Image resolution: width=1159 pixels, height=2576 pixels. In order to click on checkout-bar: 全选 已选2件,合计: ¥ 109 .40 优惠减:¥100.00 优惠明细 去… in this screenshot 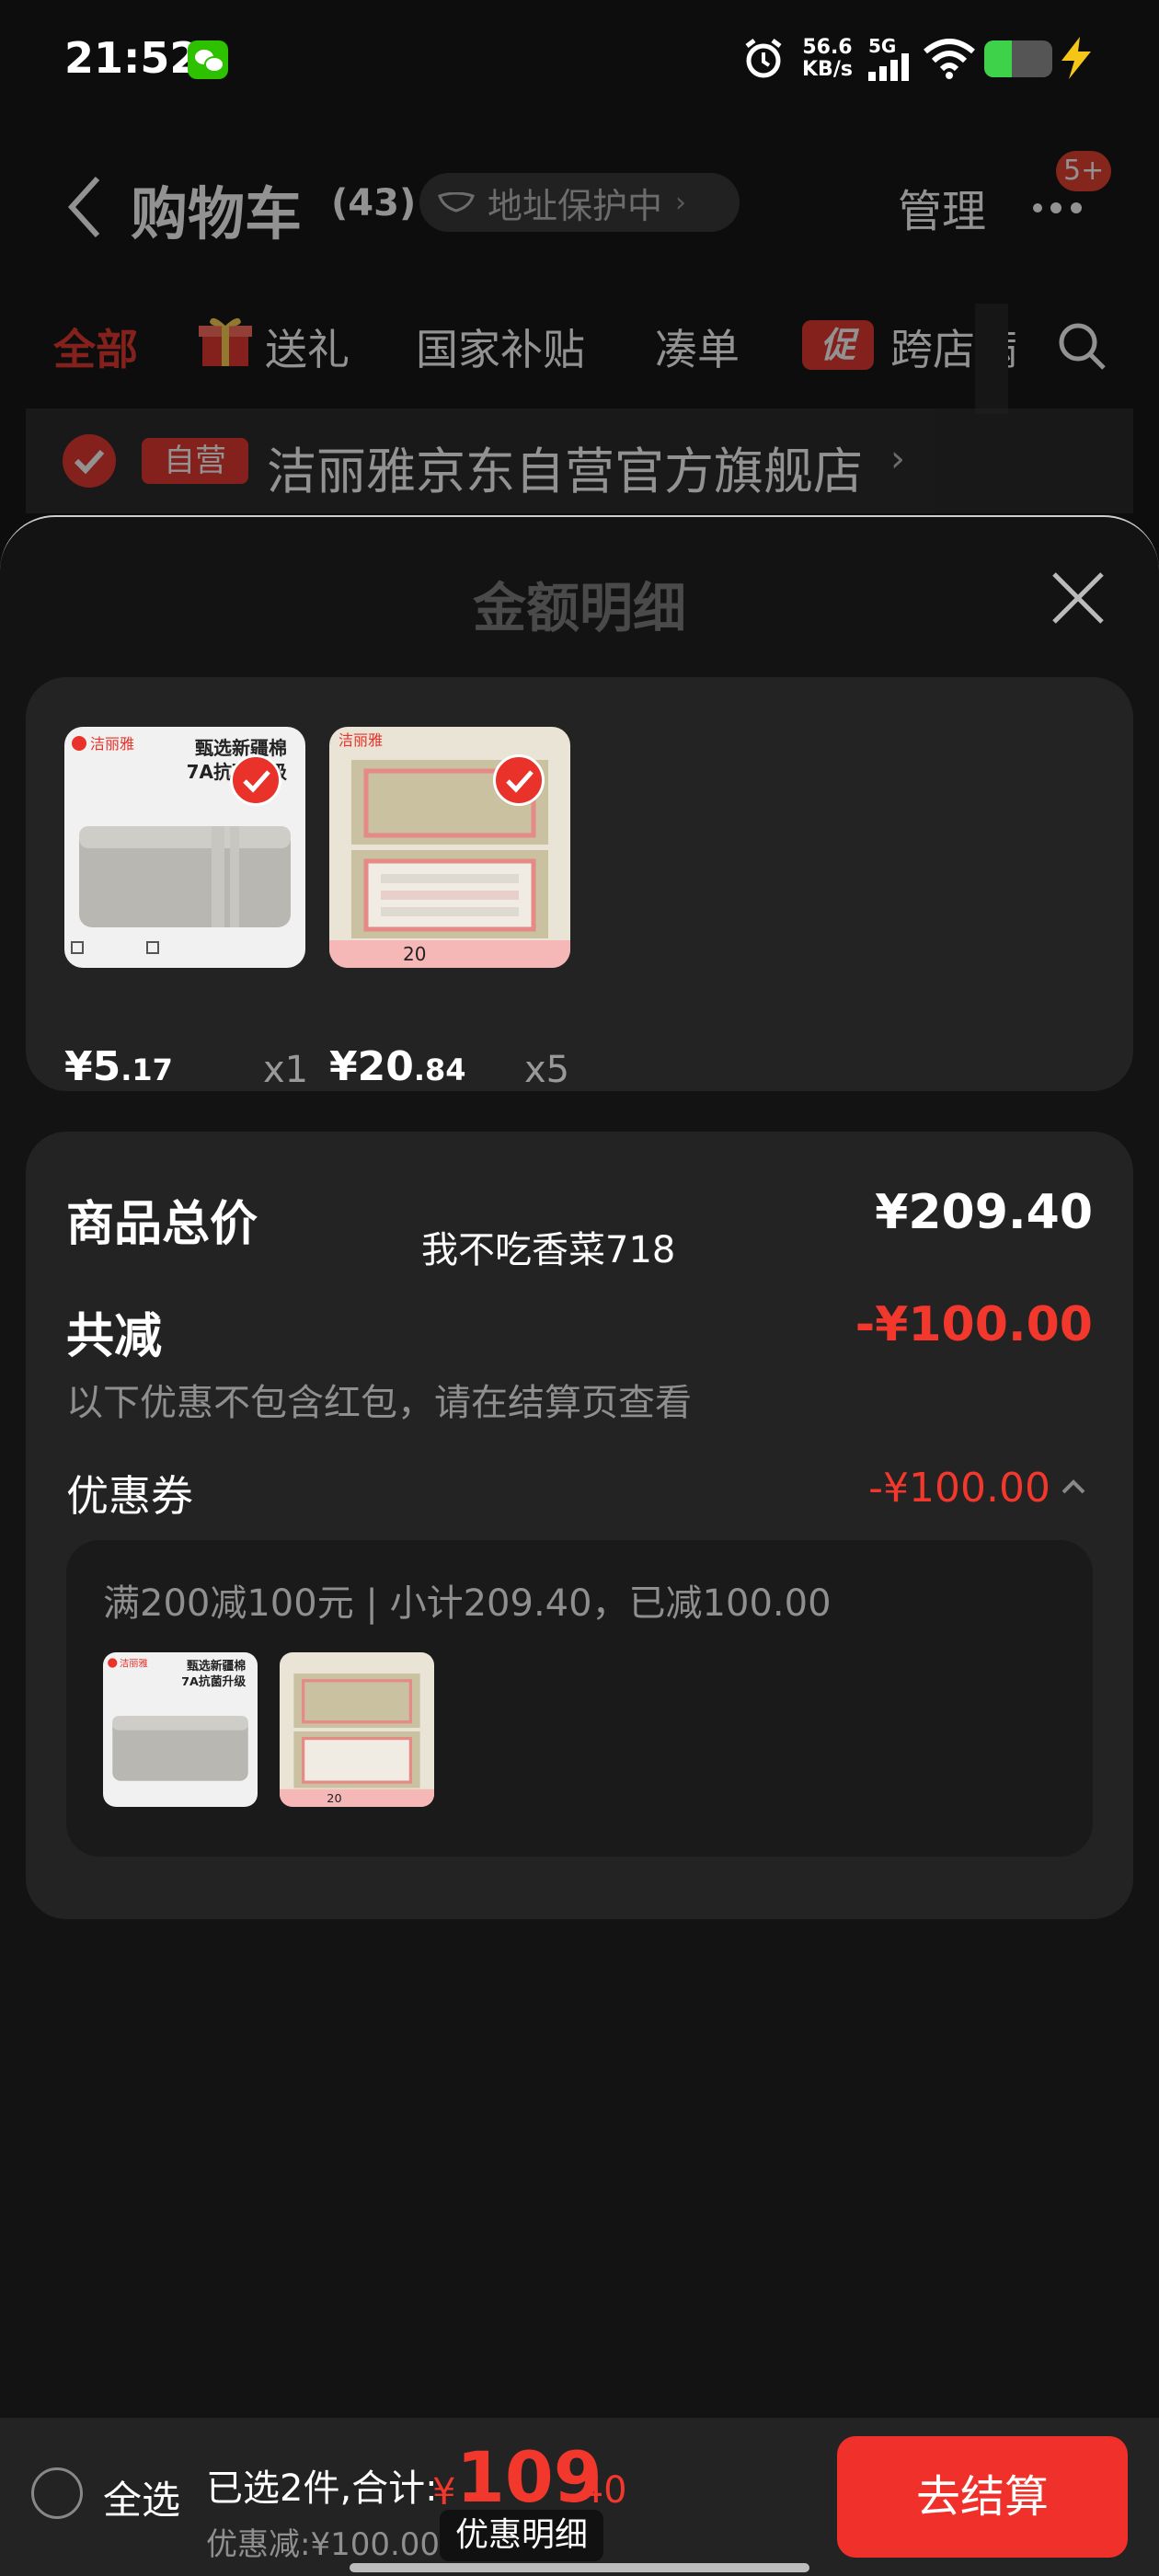, I will do `click(579, 2497)`.